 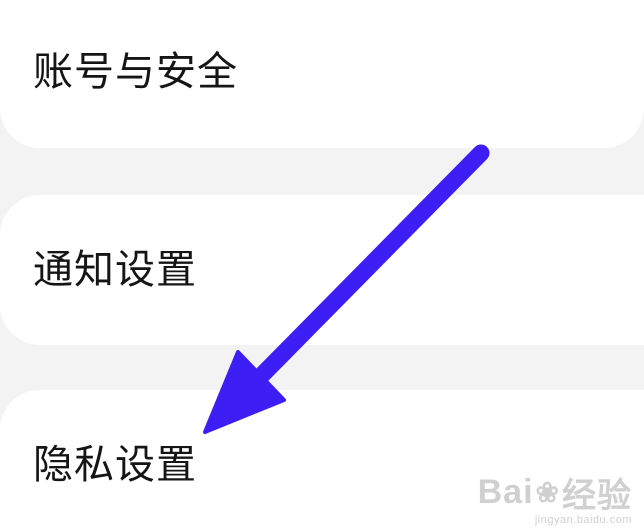 What do you see at coordinates (135, 72) in the screenshot?
I see `account-security-label: 账号与安全` at bounding box center [135, 72].